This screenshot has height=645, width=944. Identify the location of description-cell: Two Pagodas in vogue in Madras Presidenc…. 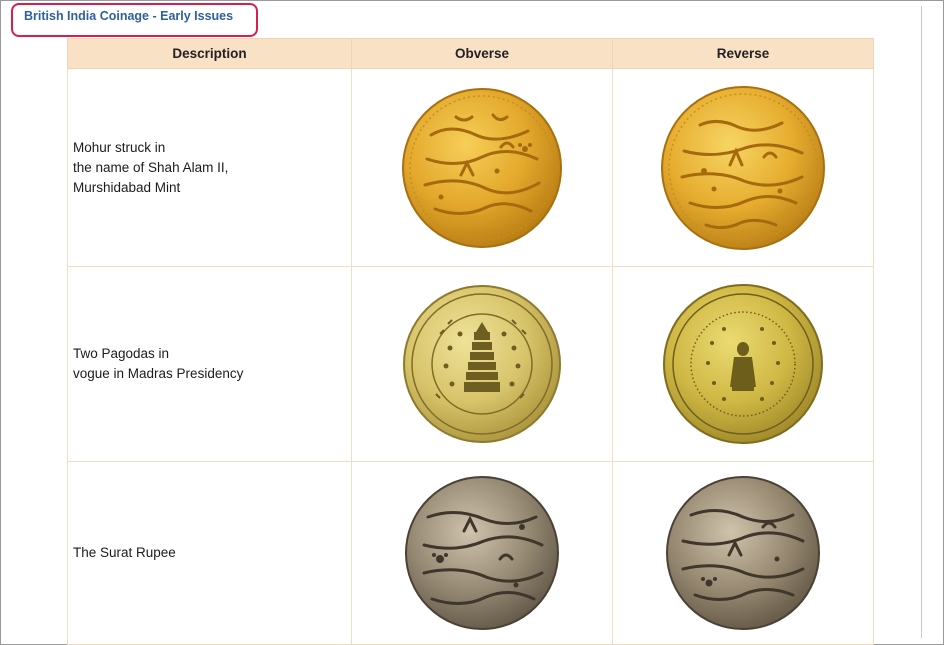
(209, 364).